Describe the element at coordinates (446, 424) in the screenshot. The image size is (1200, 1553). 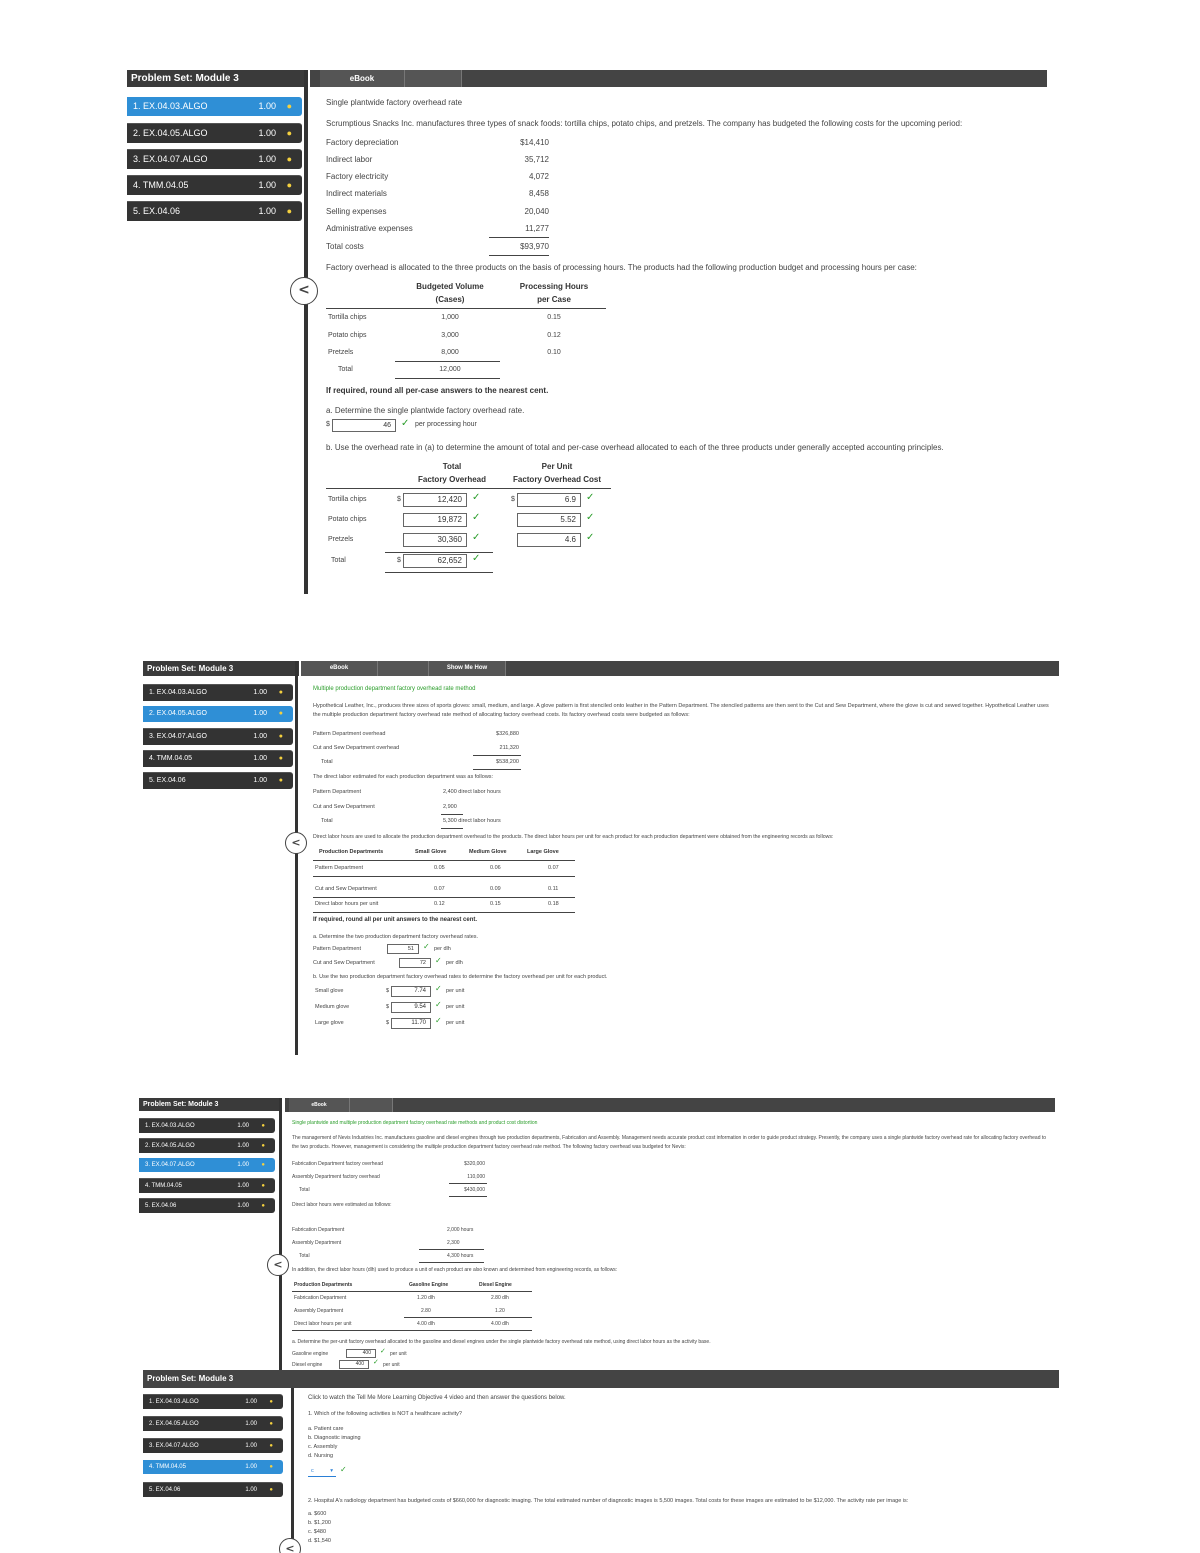
I see `rate-unit: per processing hour` at that location.